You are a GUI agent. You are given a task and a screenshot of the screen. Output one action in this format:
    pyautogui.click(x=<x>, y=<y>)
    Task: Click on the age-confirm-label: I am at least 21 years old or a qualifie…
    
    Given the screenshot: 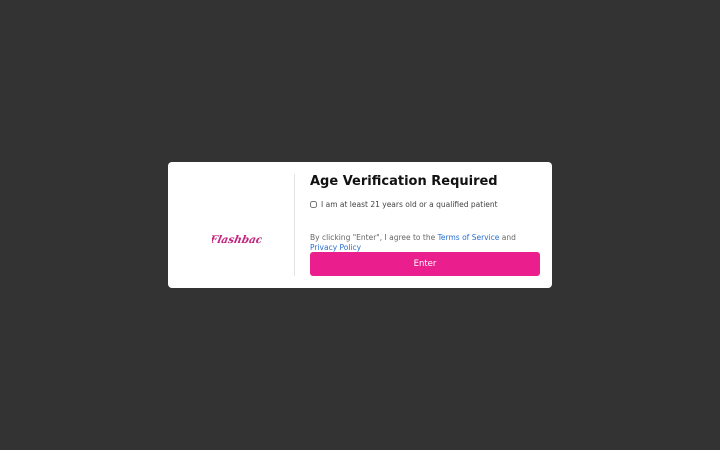 What is the action you would take?
    pyautogui.click(x=409, y=204)
    